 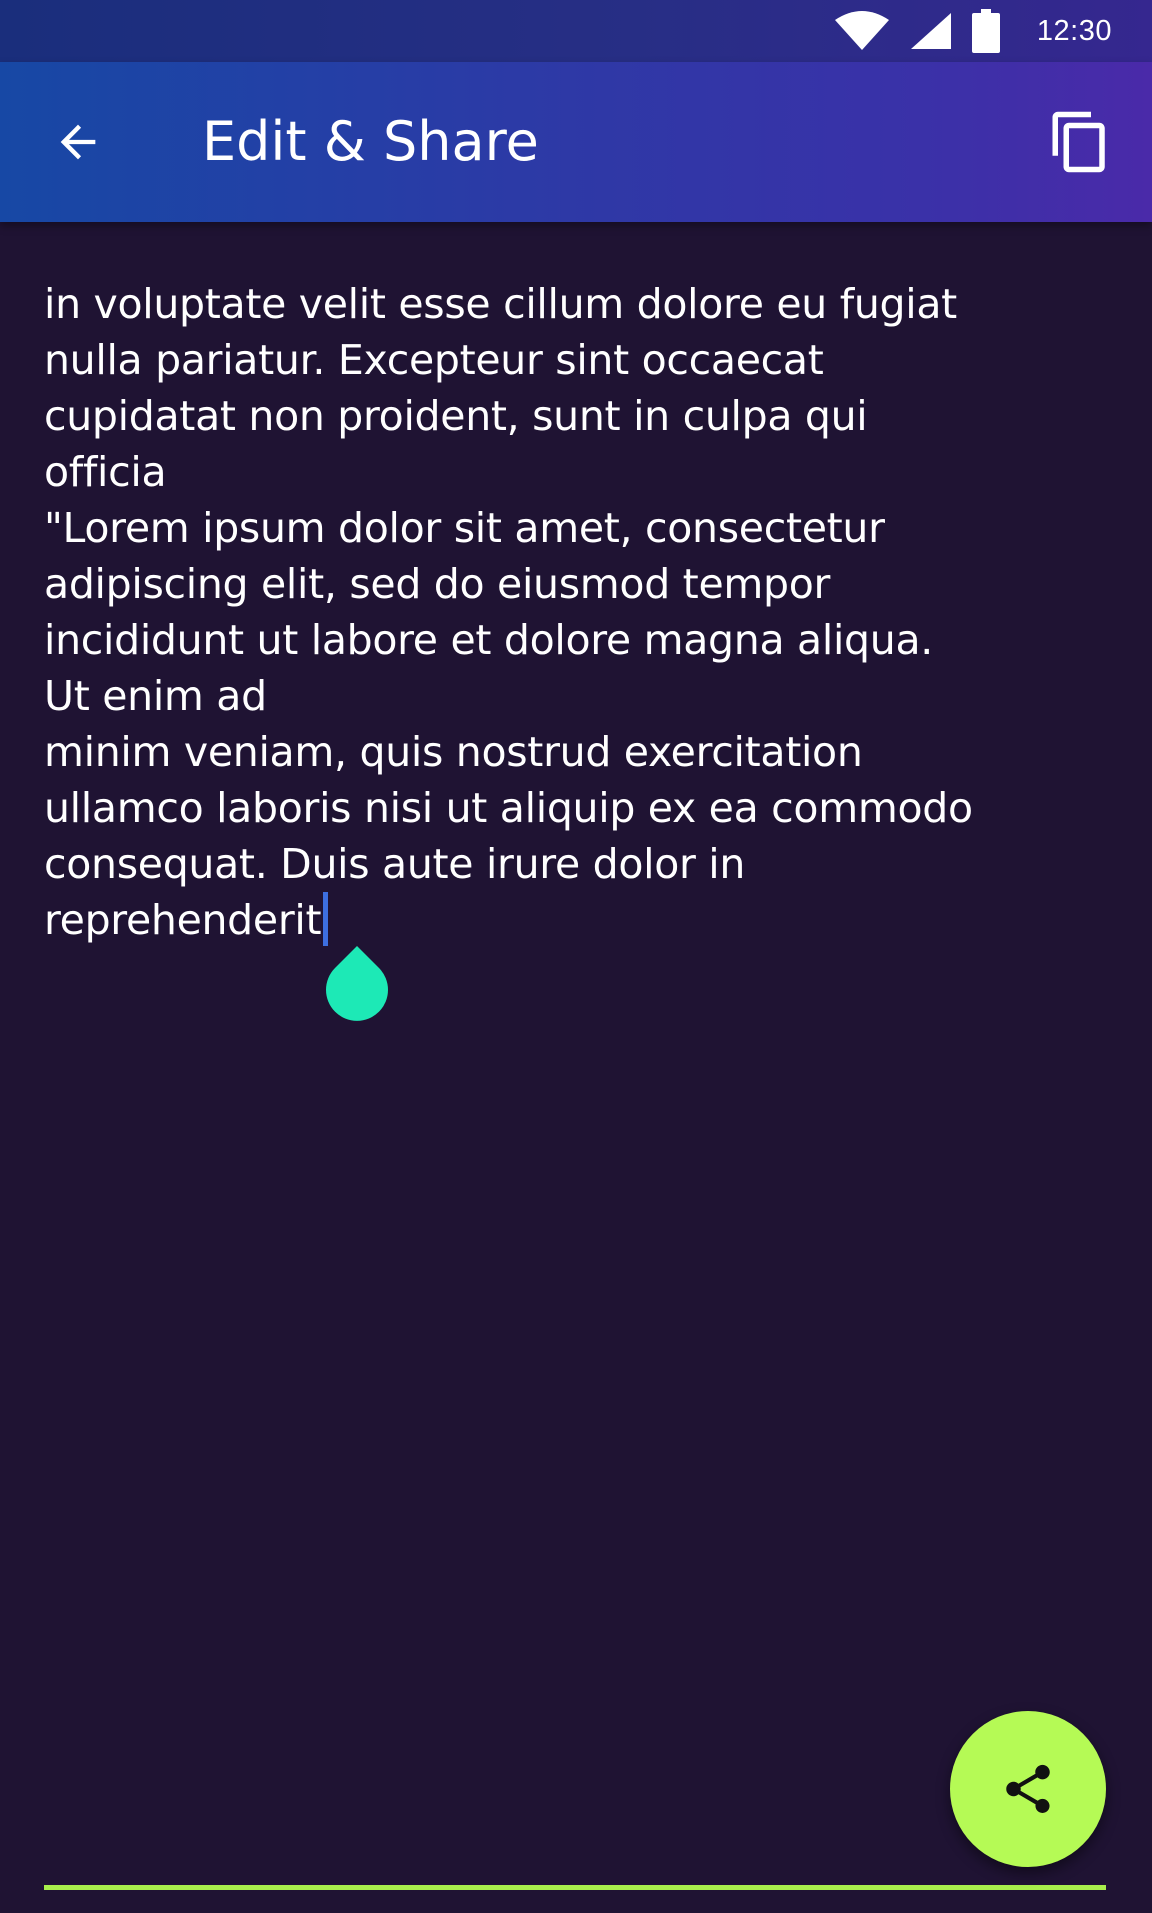 What do you see at coordinates (370, 141) in the screenshot?
I see `page-title: Edit & Share` at bounding box center [370, 141].